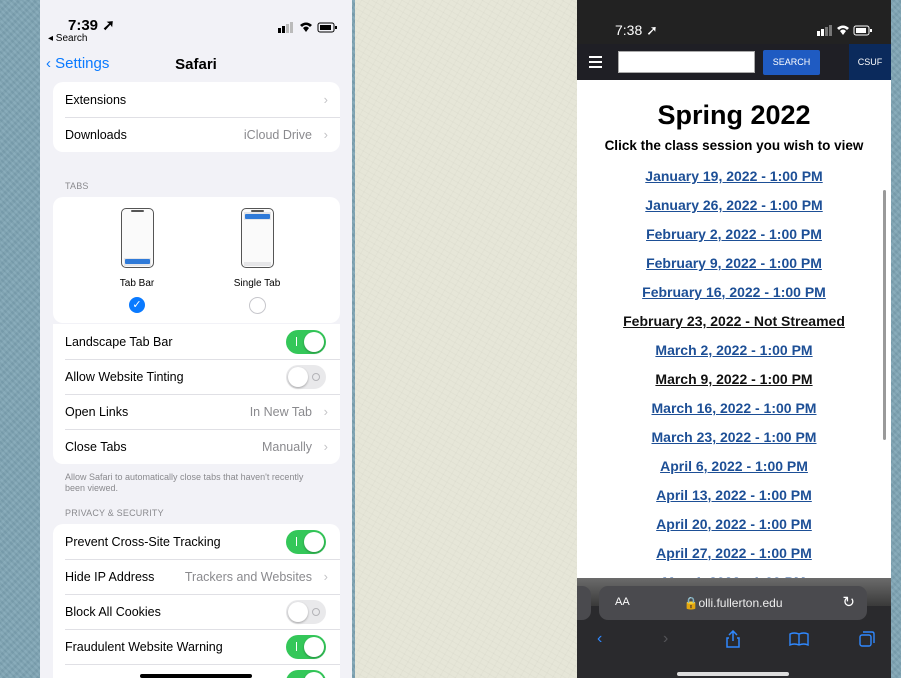 The width and height of the screenshot is (901, 678). I want to click on row-label: Prevent Cross-Site Tracking, so click(143, 541).